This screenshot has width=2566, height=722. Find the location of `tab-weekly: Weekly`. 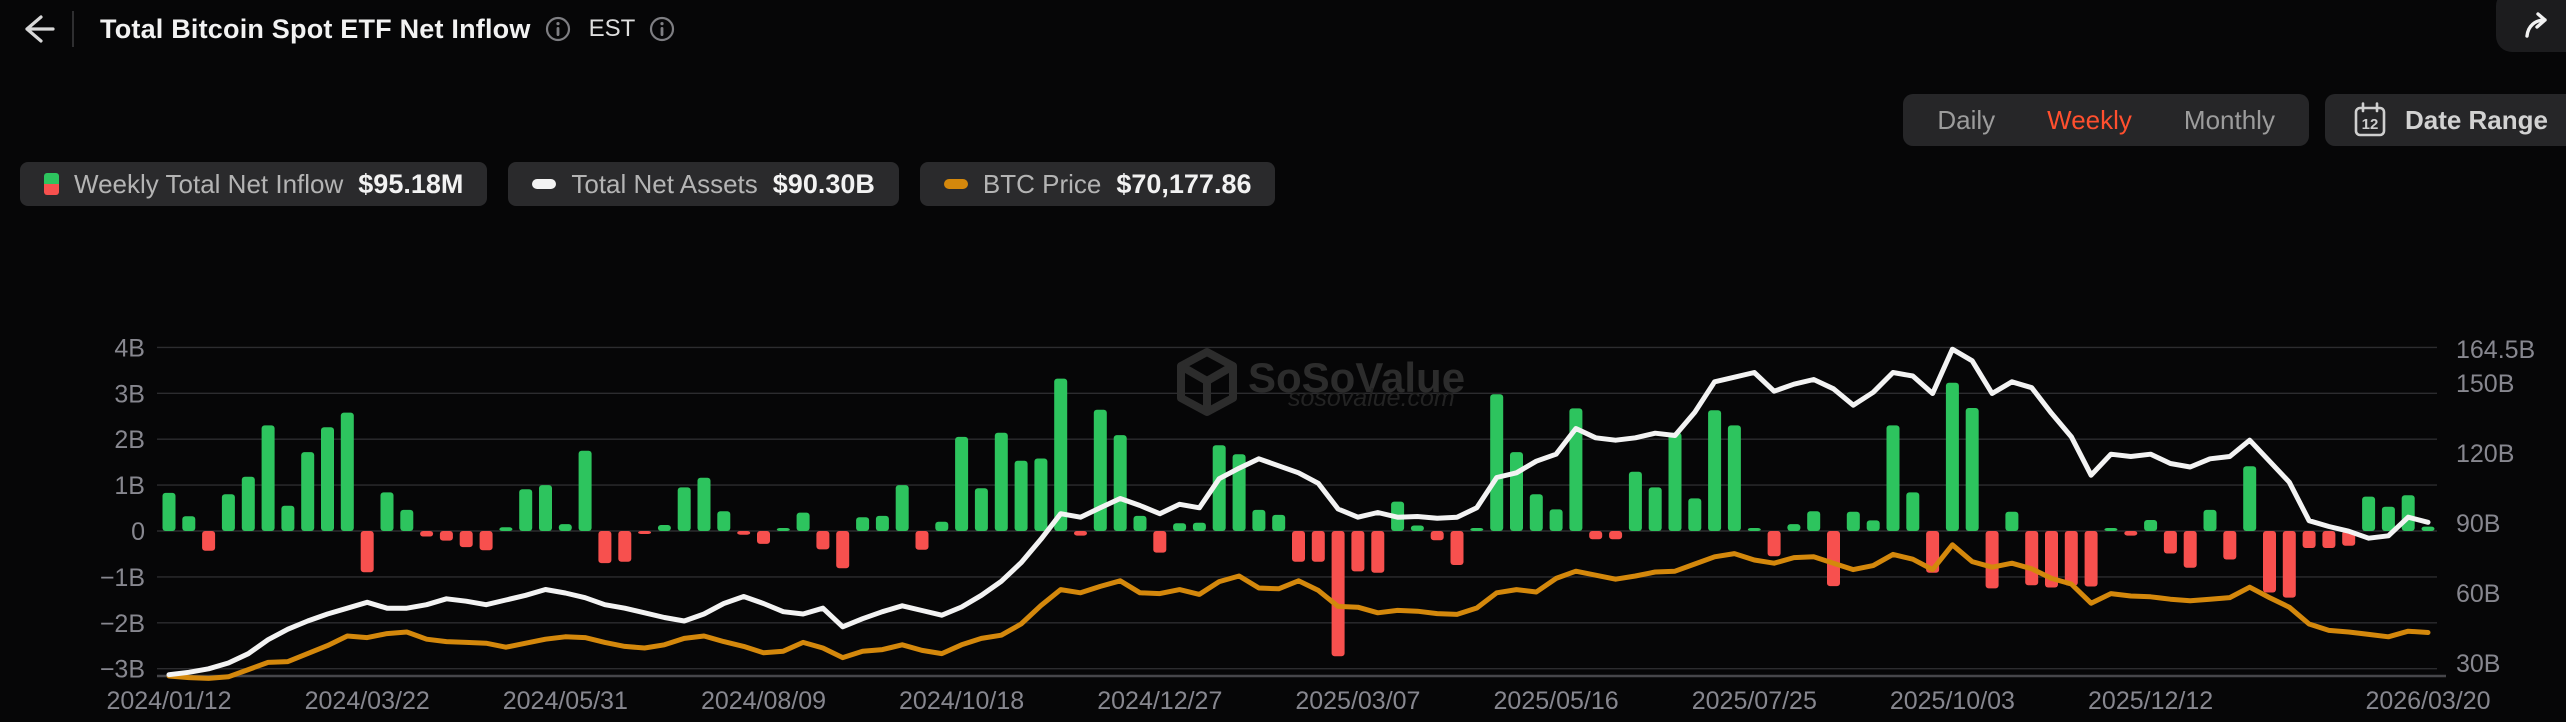

tab-weekly: Weekly is located at coordinates (2089, 120).